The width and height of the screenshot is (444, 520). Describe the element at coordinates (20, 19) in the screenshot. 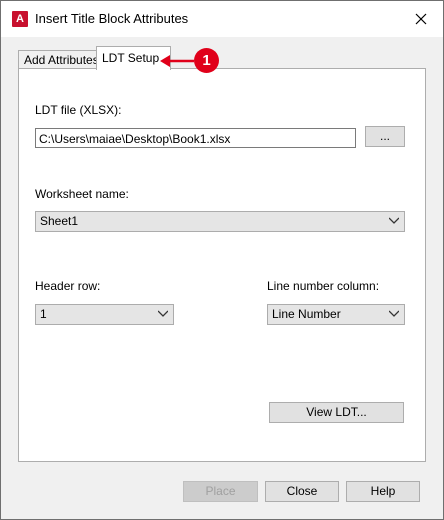

I see `autocad-app-icon: A` at that location.